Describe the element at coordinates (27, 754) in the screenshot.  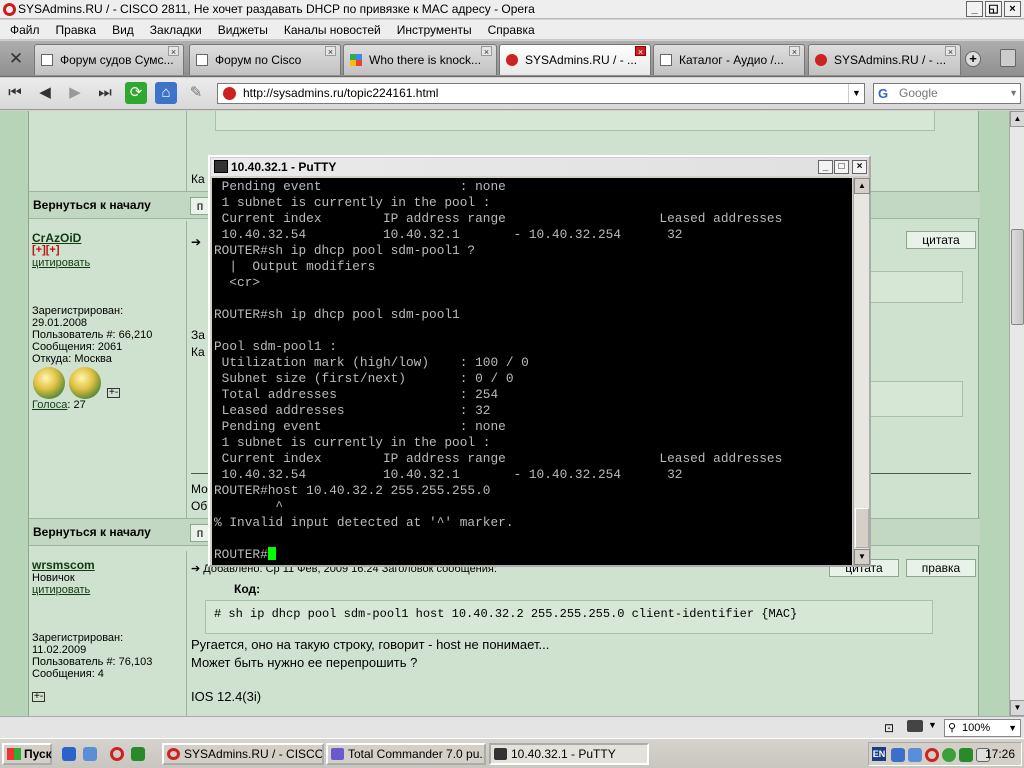
I see `start-button: Пуск` at that location.